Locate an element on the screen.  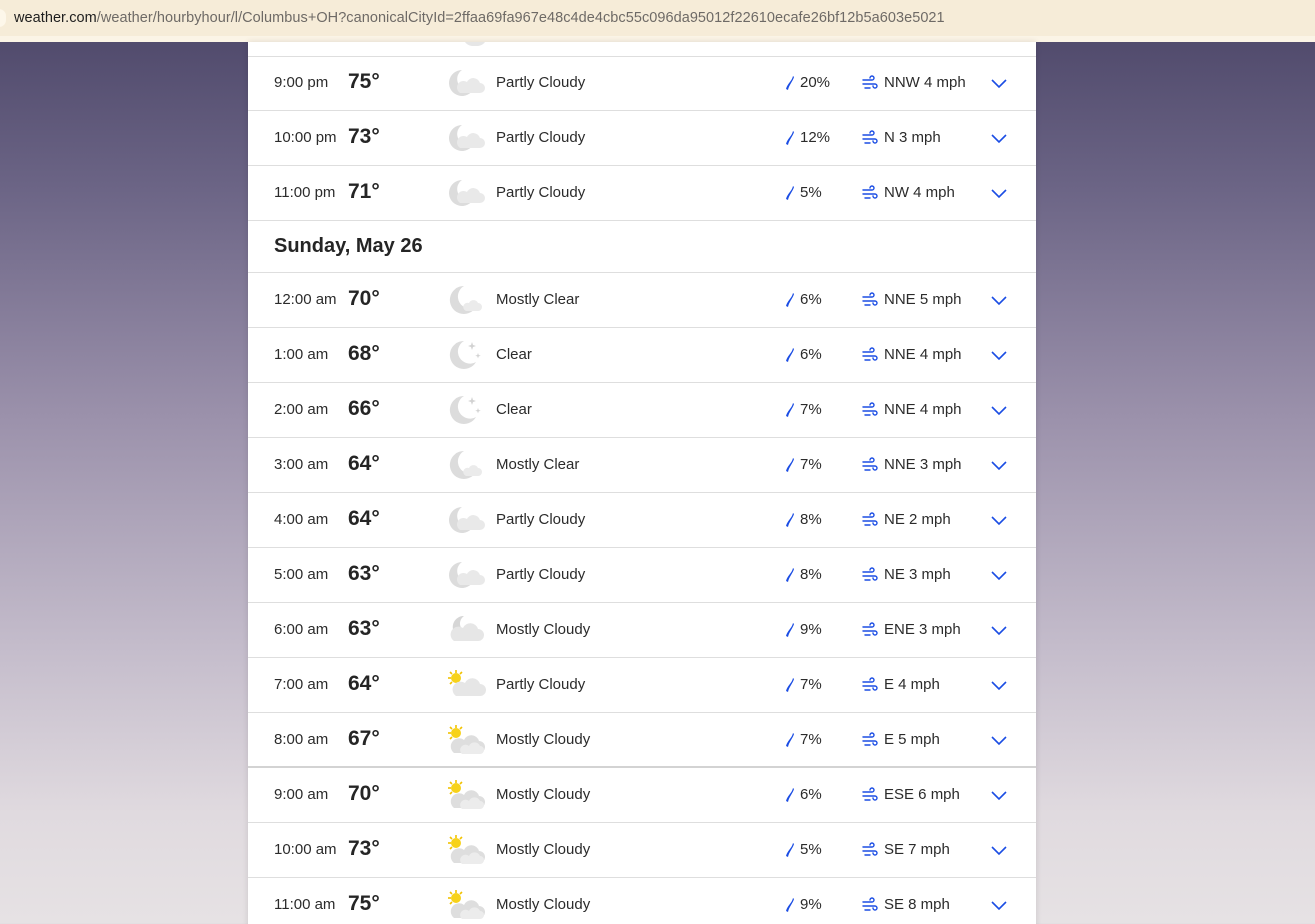
row-temperature: 68° is located at coordinates (364, 353).